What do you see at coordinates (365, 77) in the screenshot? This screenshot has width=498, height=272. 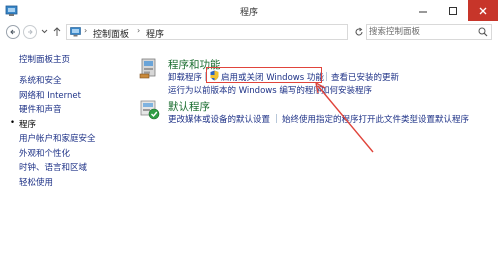 I see `view-installed-updates-link: 查看已安装的更新` at bounding box center [365, 77].